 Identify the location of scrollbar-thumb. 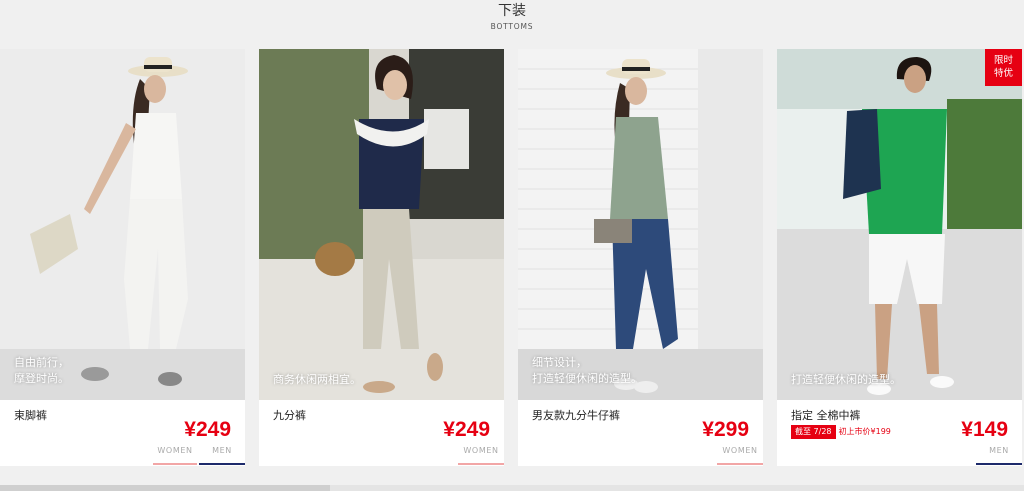
(165, 488).